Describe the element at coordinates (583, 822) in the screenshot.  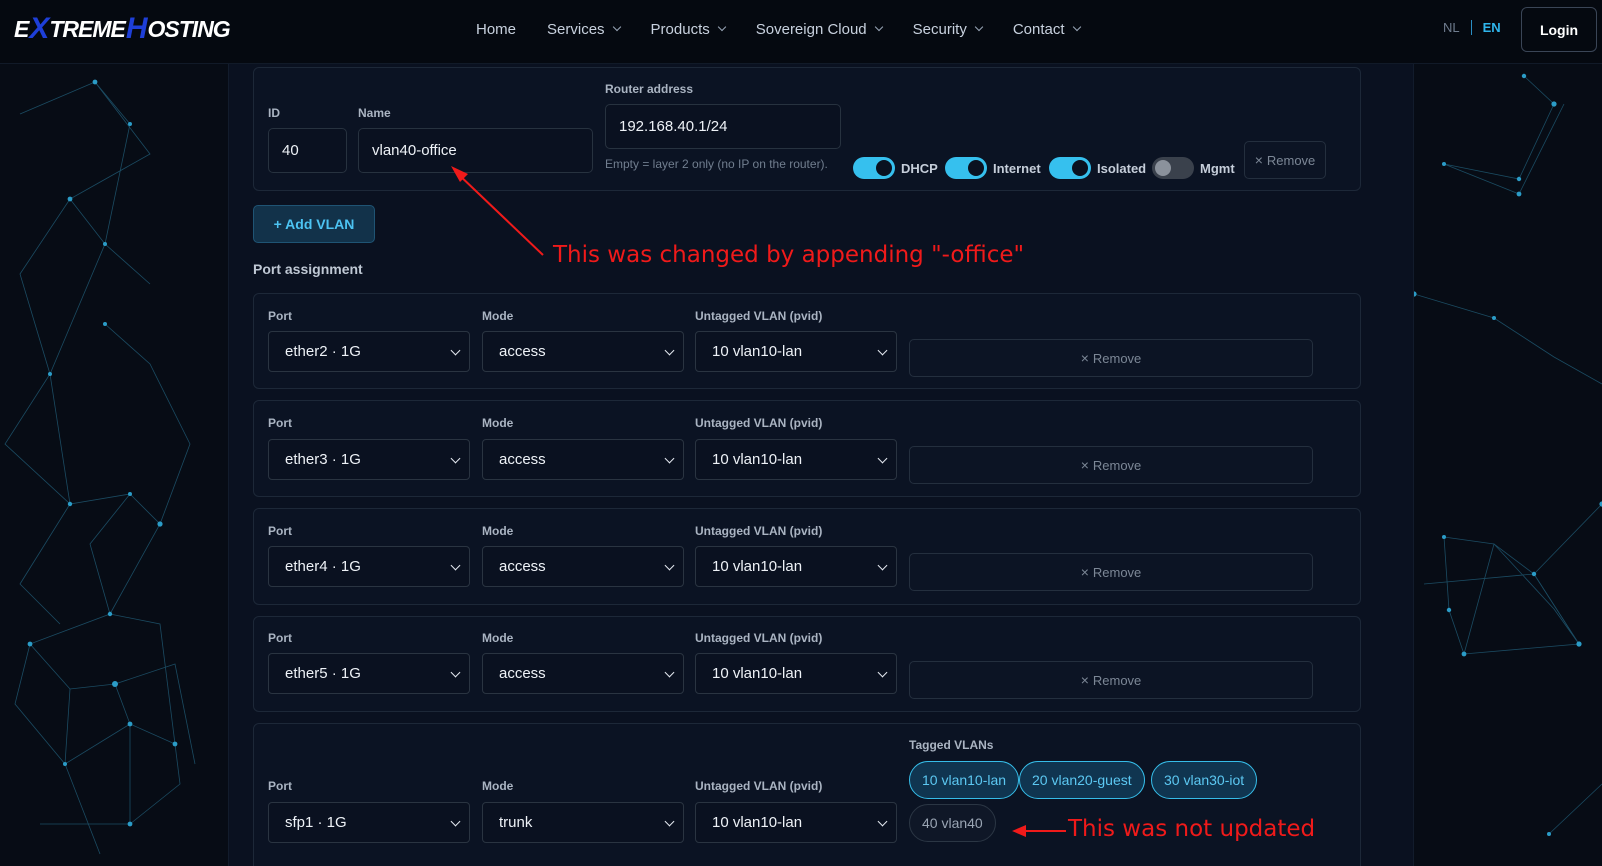
I see `mode-select: trunk` at that location.